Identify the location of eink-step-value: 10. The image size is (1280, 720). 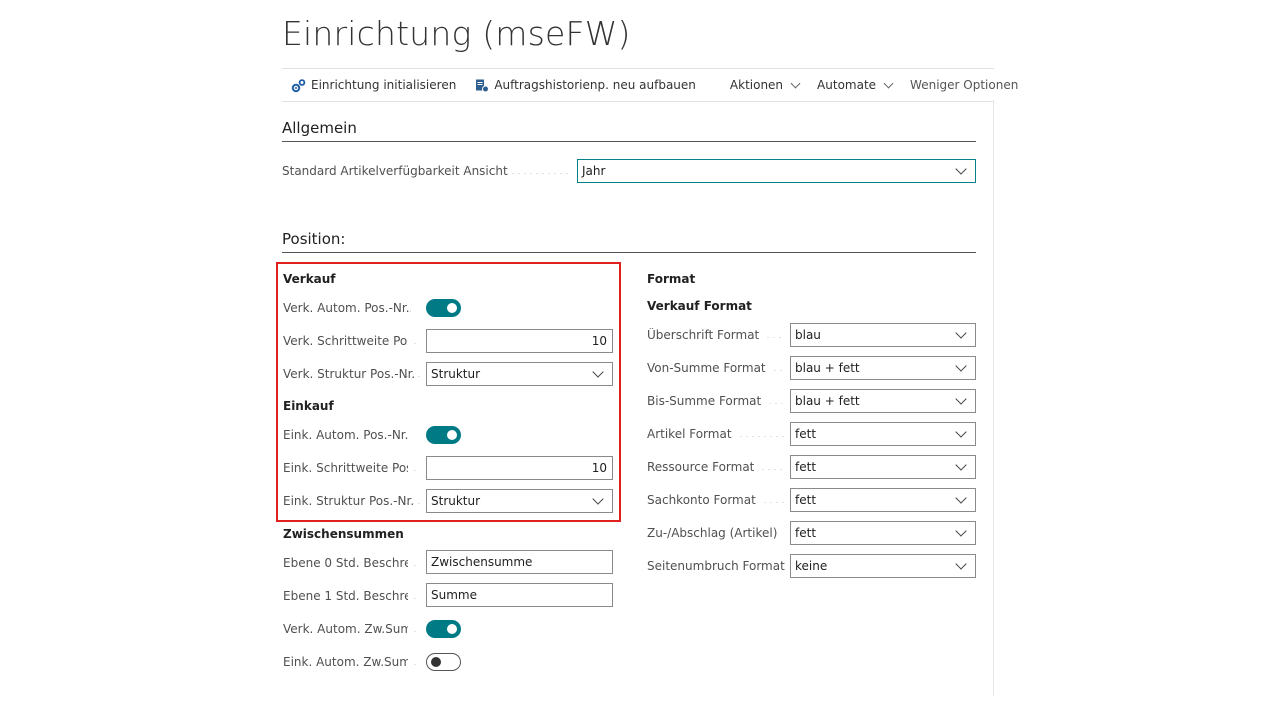
(599, 468).